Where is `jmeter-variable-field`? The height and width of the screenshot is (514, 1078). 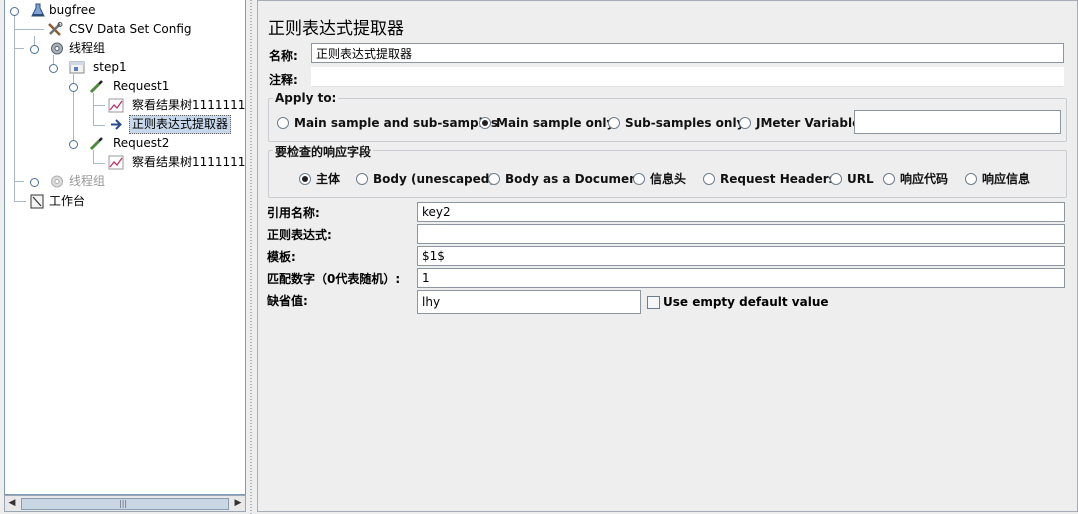 jmeter-variable-field is located at coordinates (957, 122).